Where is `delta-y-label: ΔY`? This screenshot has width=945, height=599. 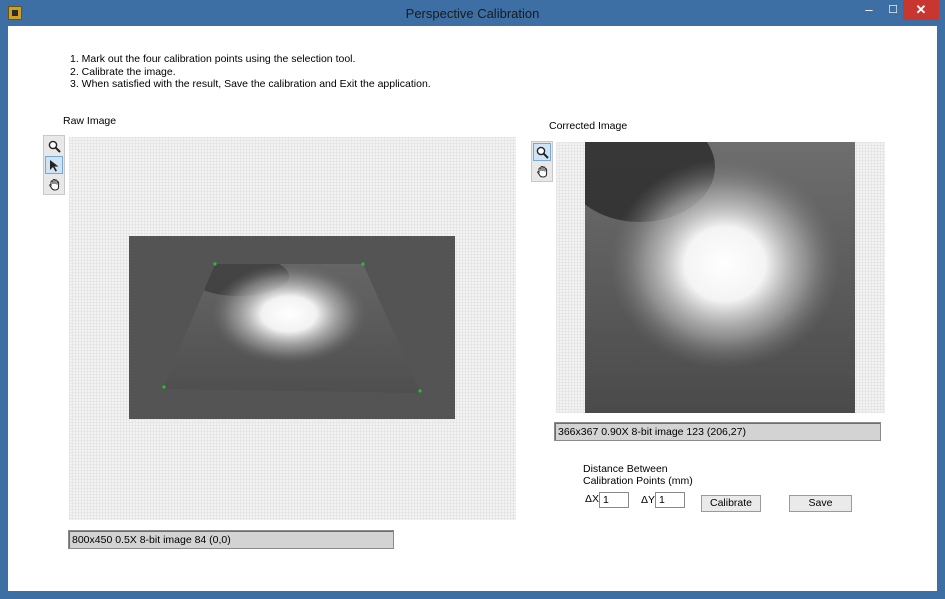
delta-y-label: ΔY is located at coordinates (648, 500).